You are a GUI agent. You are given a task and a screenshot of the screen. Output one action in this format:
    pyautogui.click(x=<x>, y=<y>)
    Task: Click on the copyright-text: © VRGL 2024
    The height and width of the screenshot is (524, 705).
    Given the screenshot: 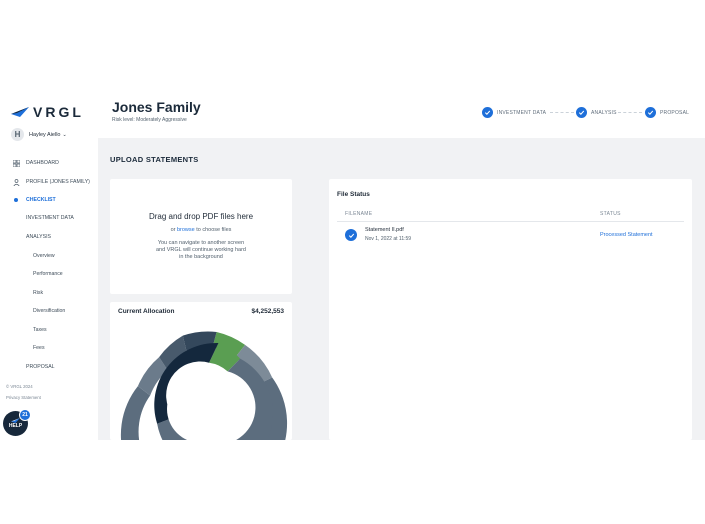 What is the action you would take?
    pyautogui.click(x=19, y=386)
    